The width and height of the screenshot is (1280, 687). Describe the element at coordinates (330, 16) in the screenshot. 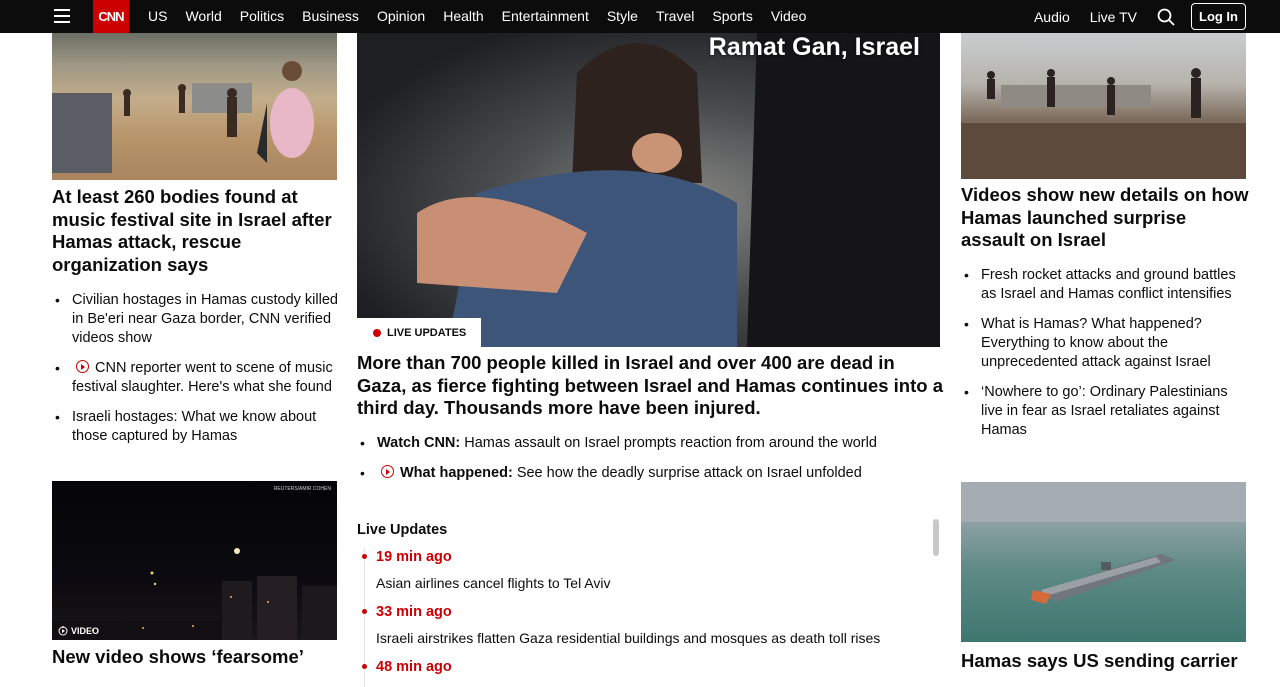

I see `nav-link-business: Business` at that location.